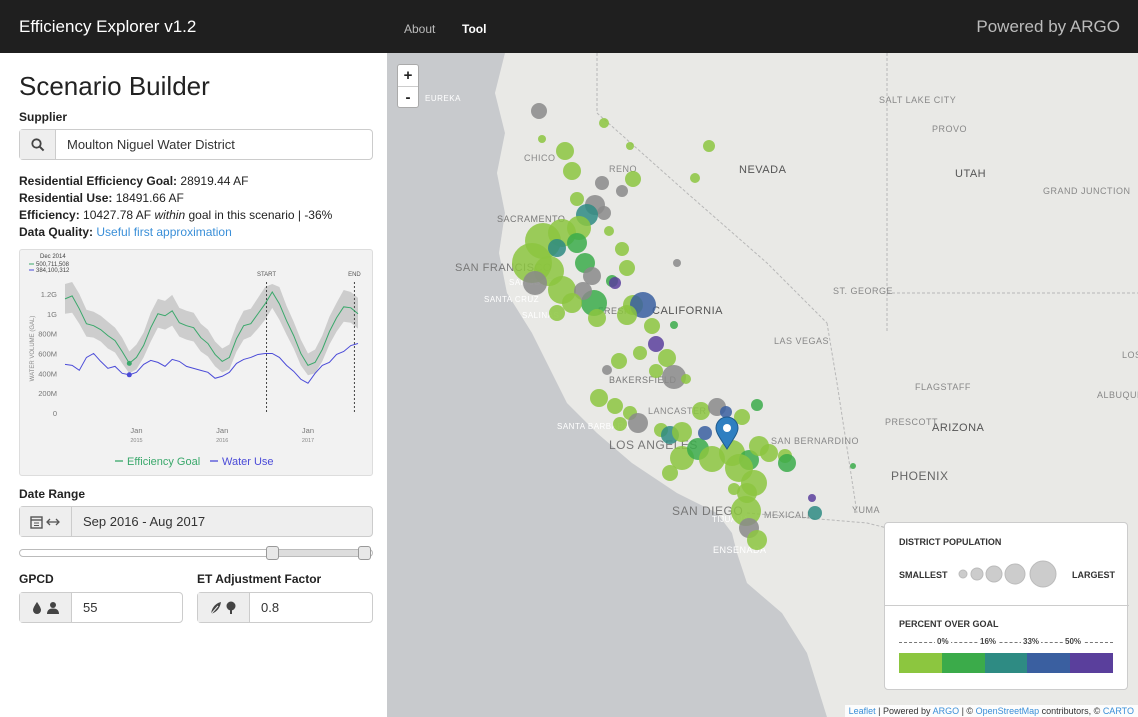 The image size is (1138, 717). I want to click on app-brand: Efficiency Explorer v1.2, so click(107, 27).